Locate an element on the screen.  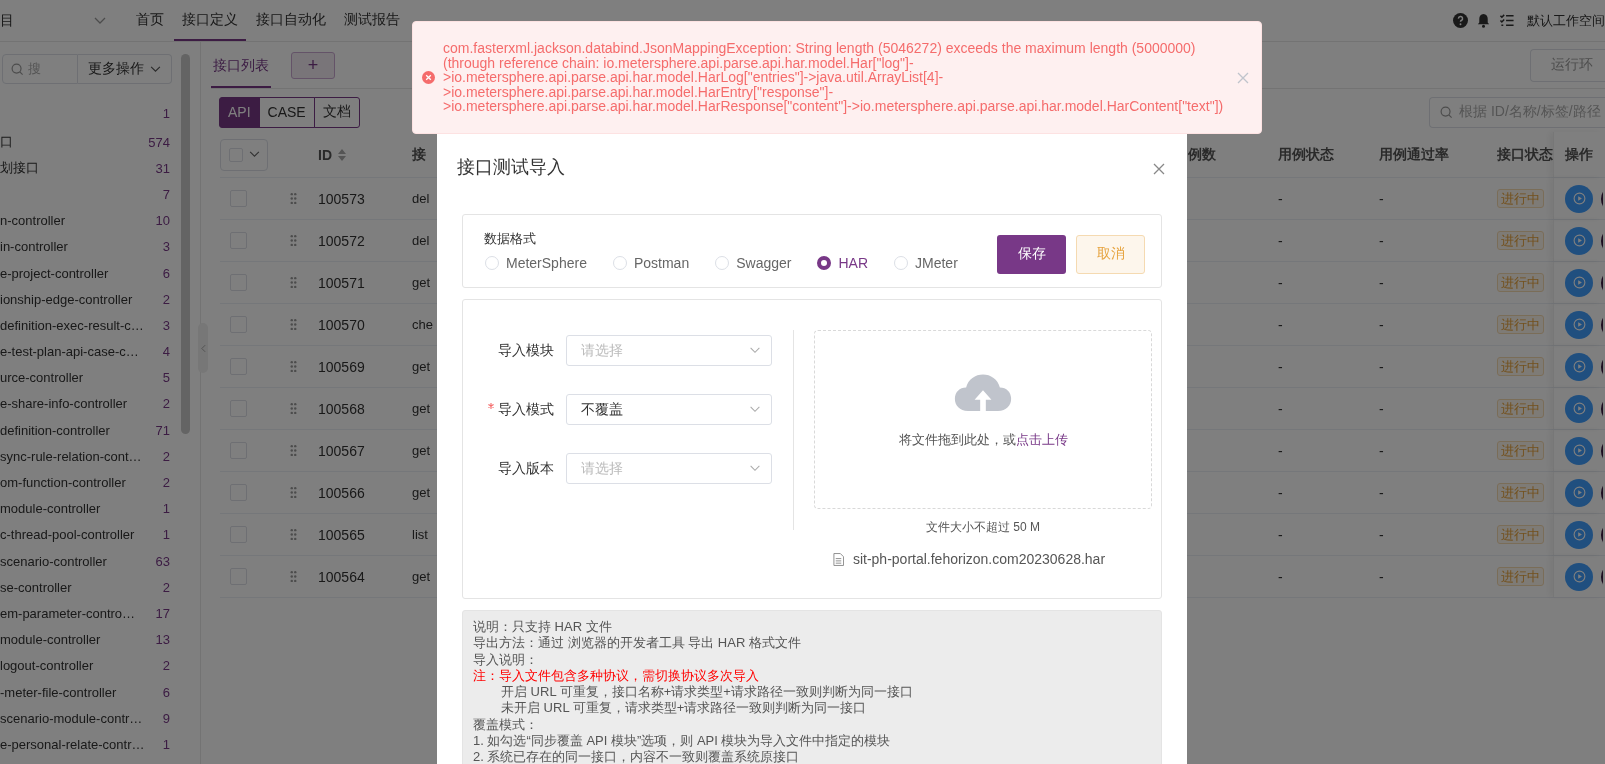
table-cell: get is located at coordinates (421, 576).